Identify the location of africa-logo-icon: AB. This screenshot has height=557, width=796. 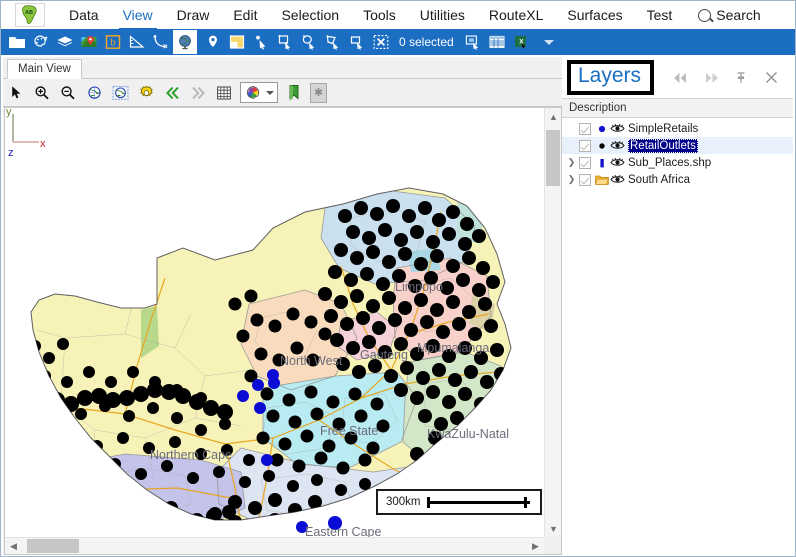
(30, 15).